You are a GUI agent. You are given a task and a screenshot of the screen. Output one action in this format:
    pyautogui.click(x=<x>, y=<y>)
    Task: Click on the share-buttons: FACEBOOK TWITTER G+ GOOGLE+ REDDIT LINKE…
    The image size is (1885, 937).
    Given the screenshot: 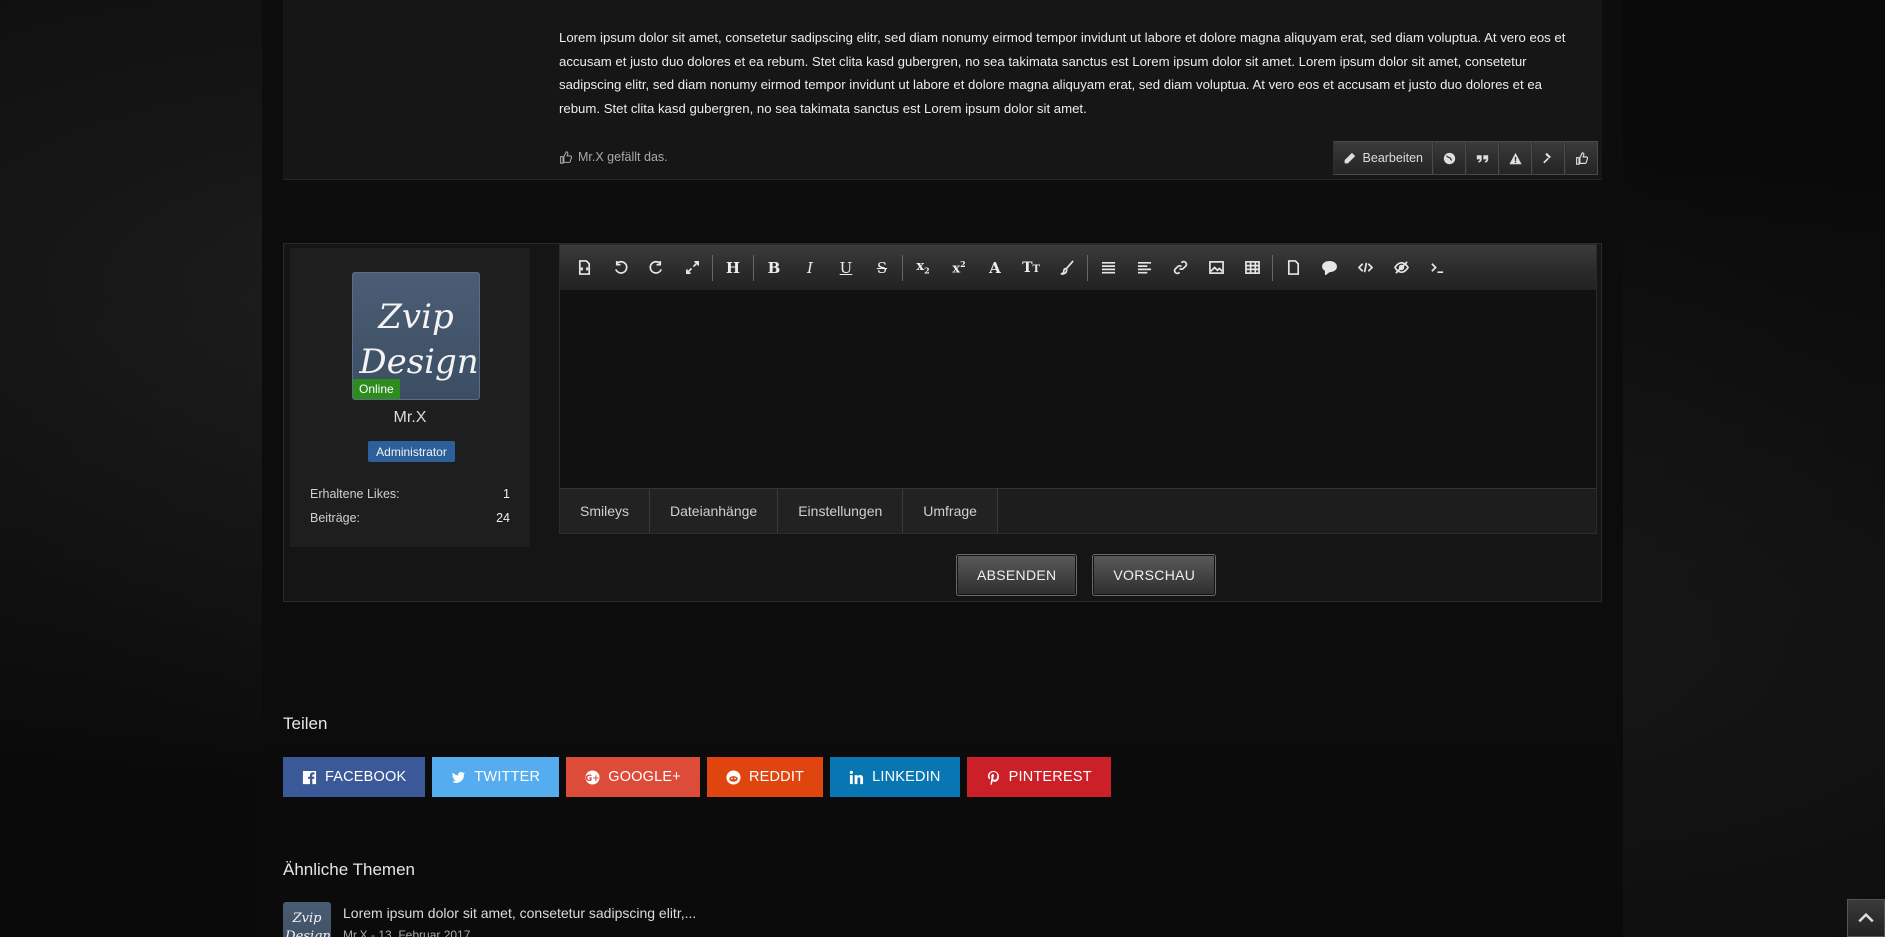 What is the action you would take?
    pyautogui.click(x=697, y=777)
    